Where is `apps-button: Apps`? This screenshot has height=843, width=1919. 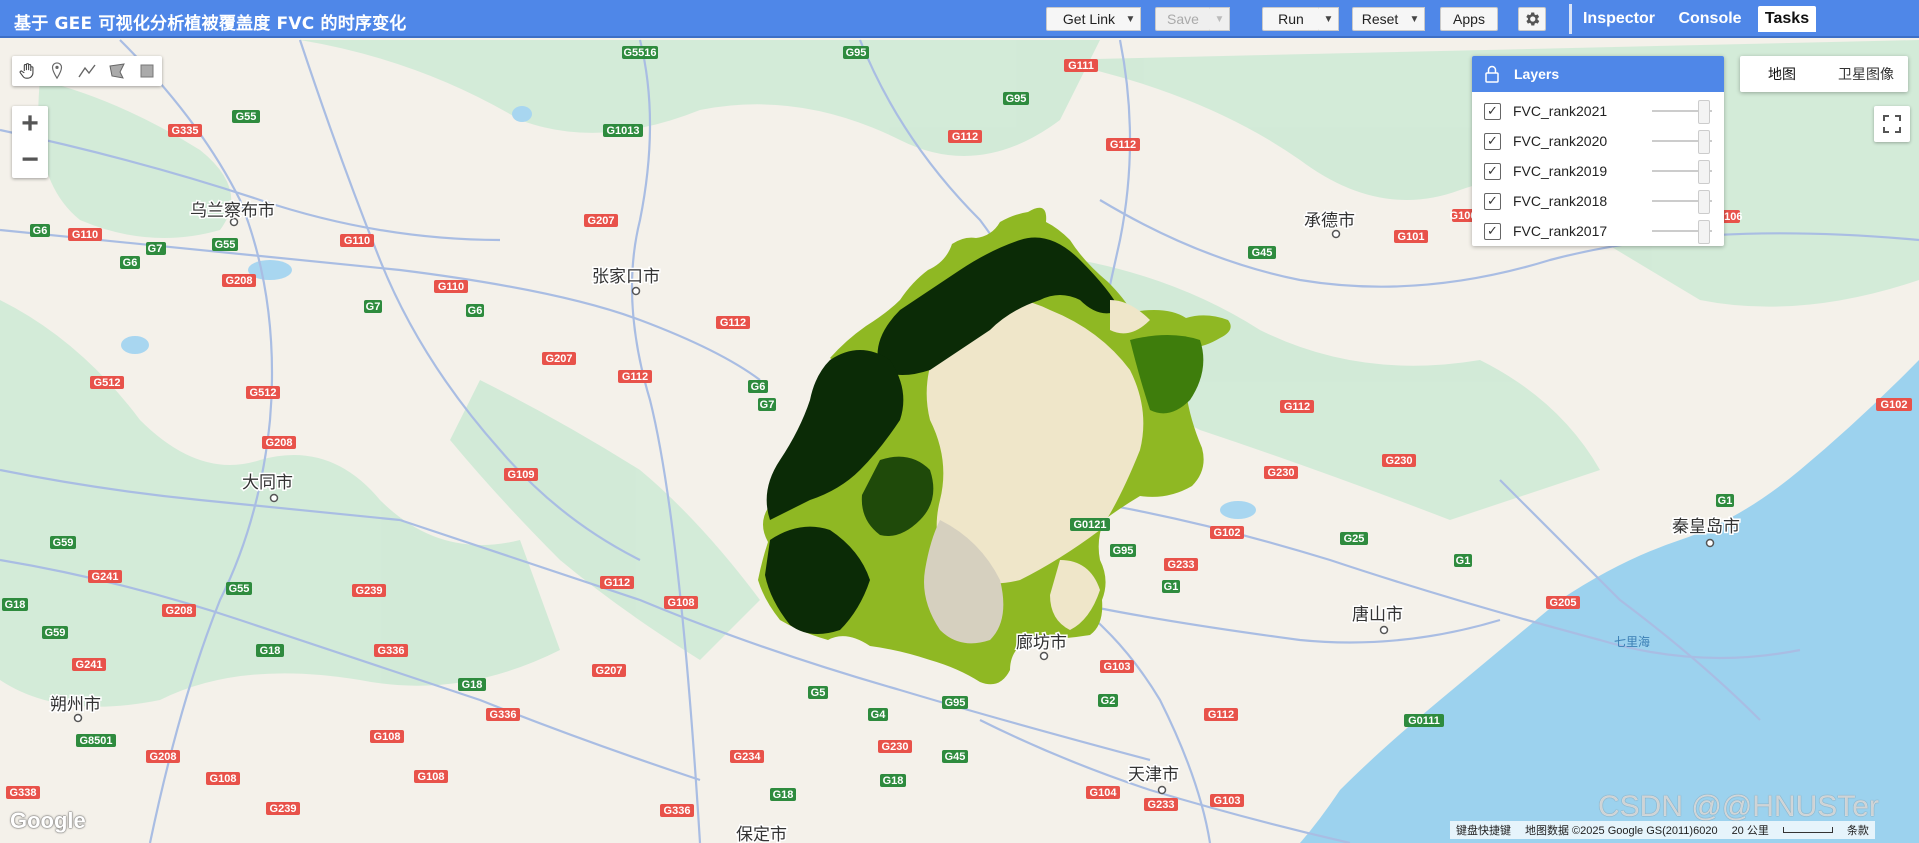 apps-button: Apps is located at coordinates (1469, 19).